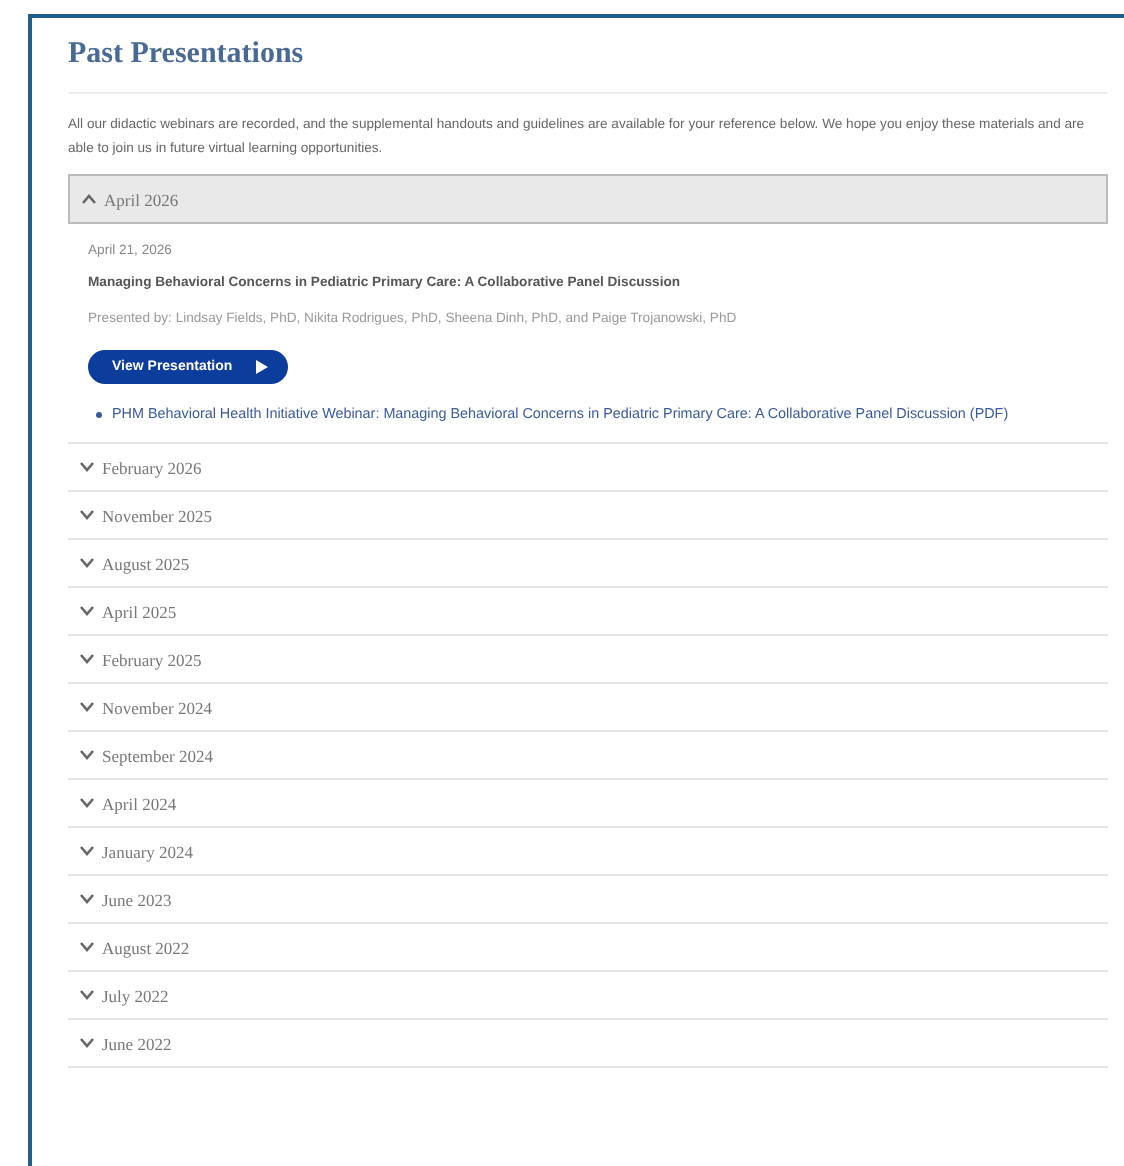 The width and height of the screenshot is (1124, 1166). I want to click on accordion-header: April 2025, so click(588, 612).